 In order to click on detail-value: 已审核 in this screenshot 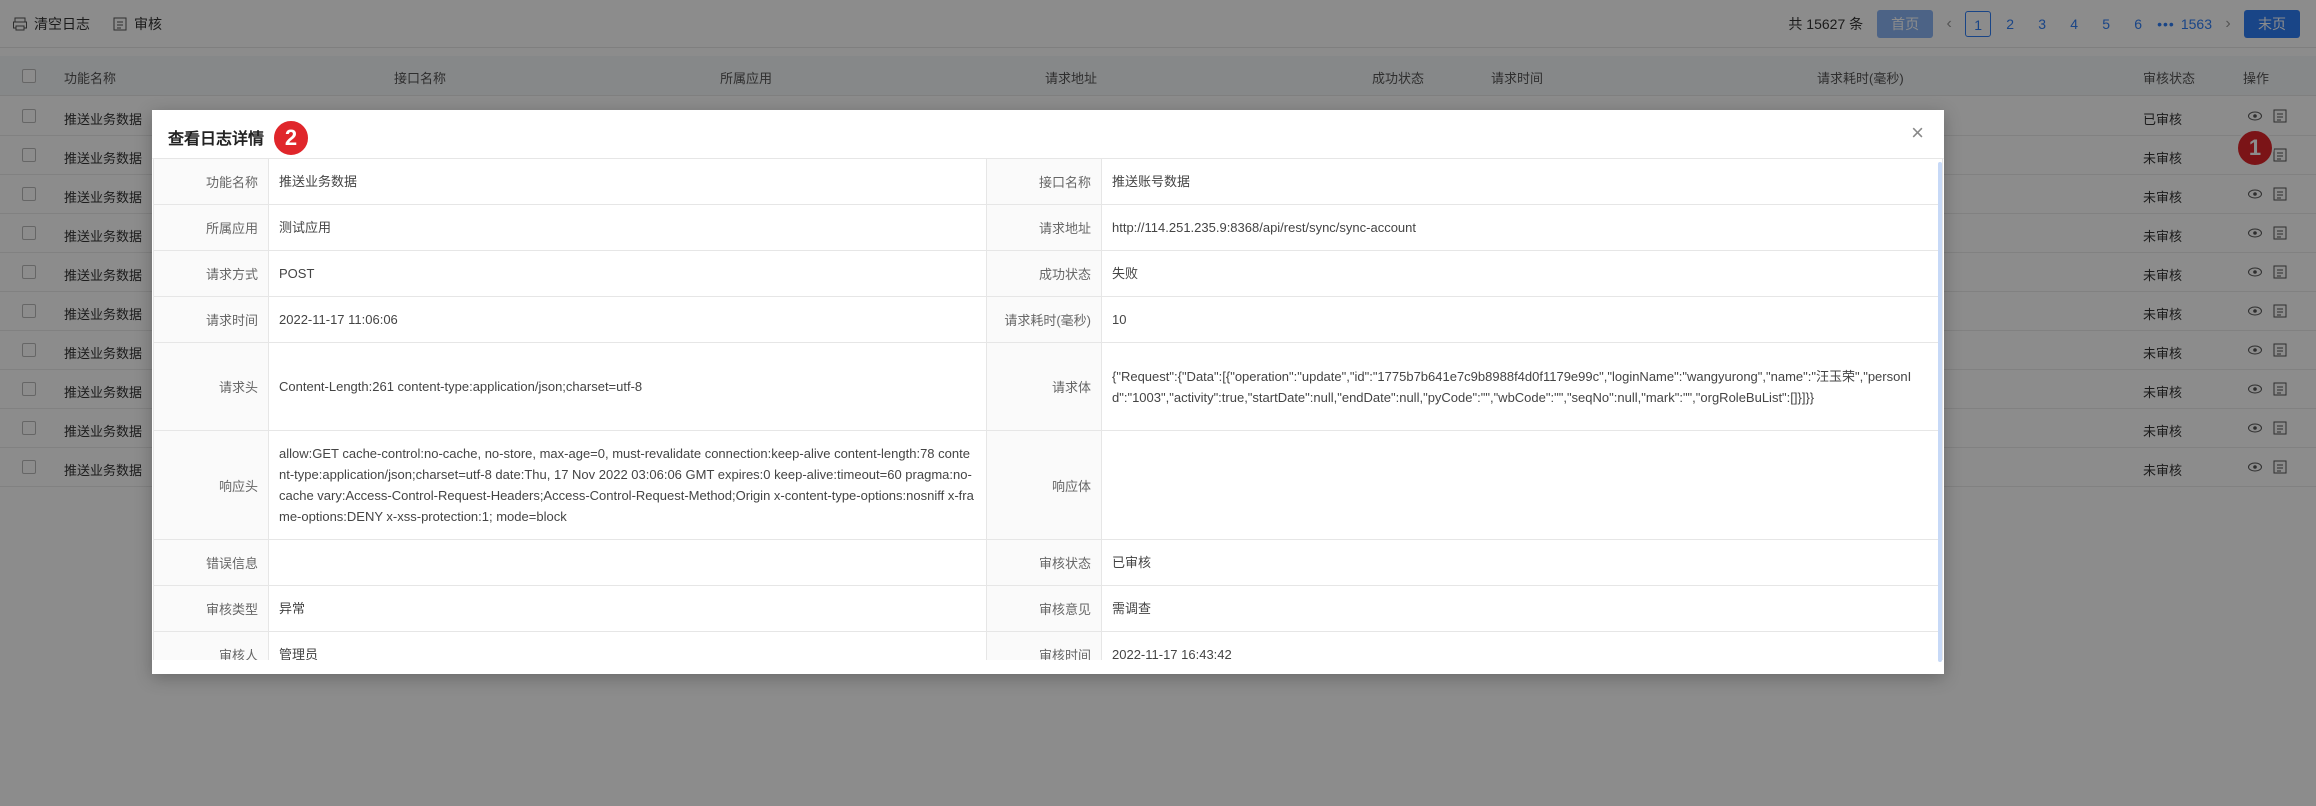, I will do `click(1522, 562)`.